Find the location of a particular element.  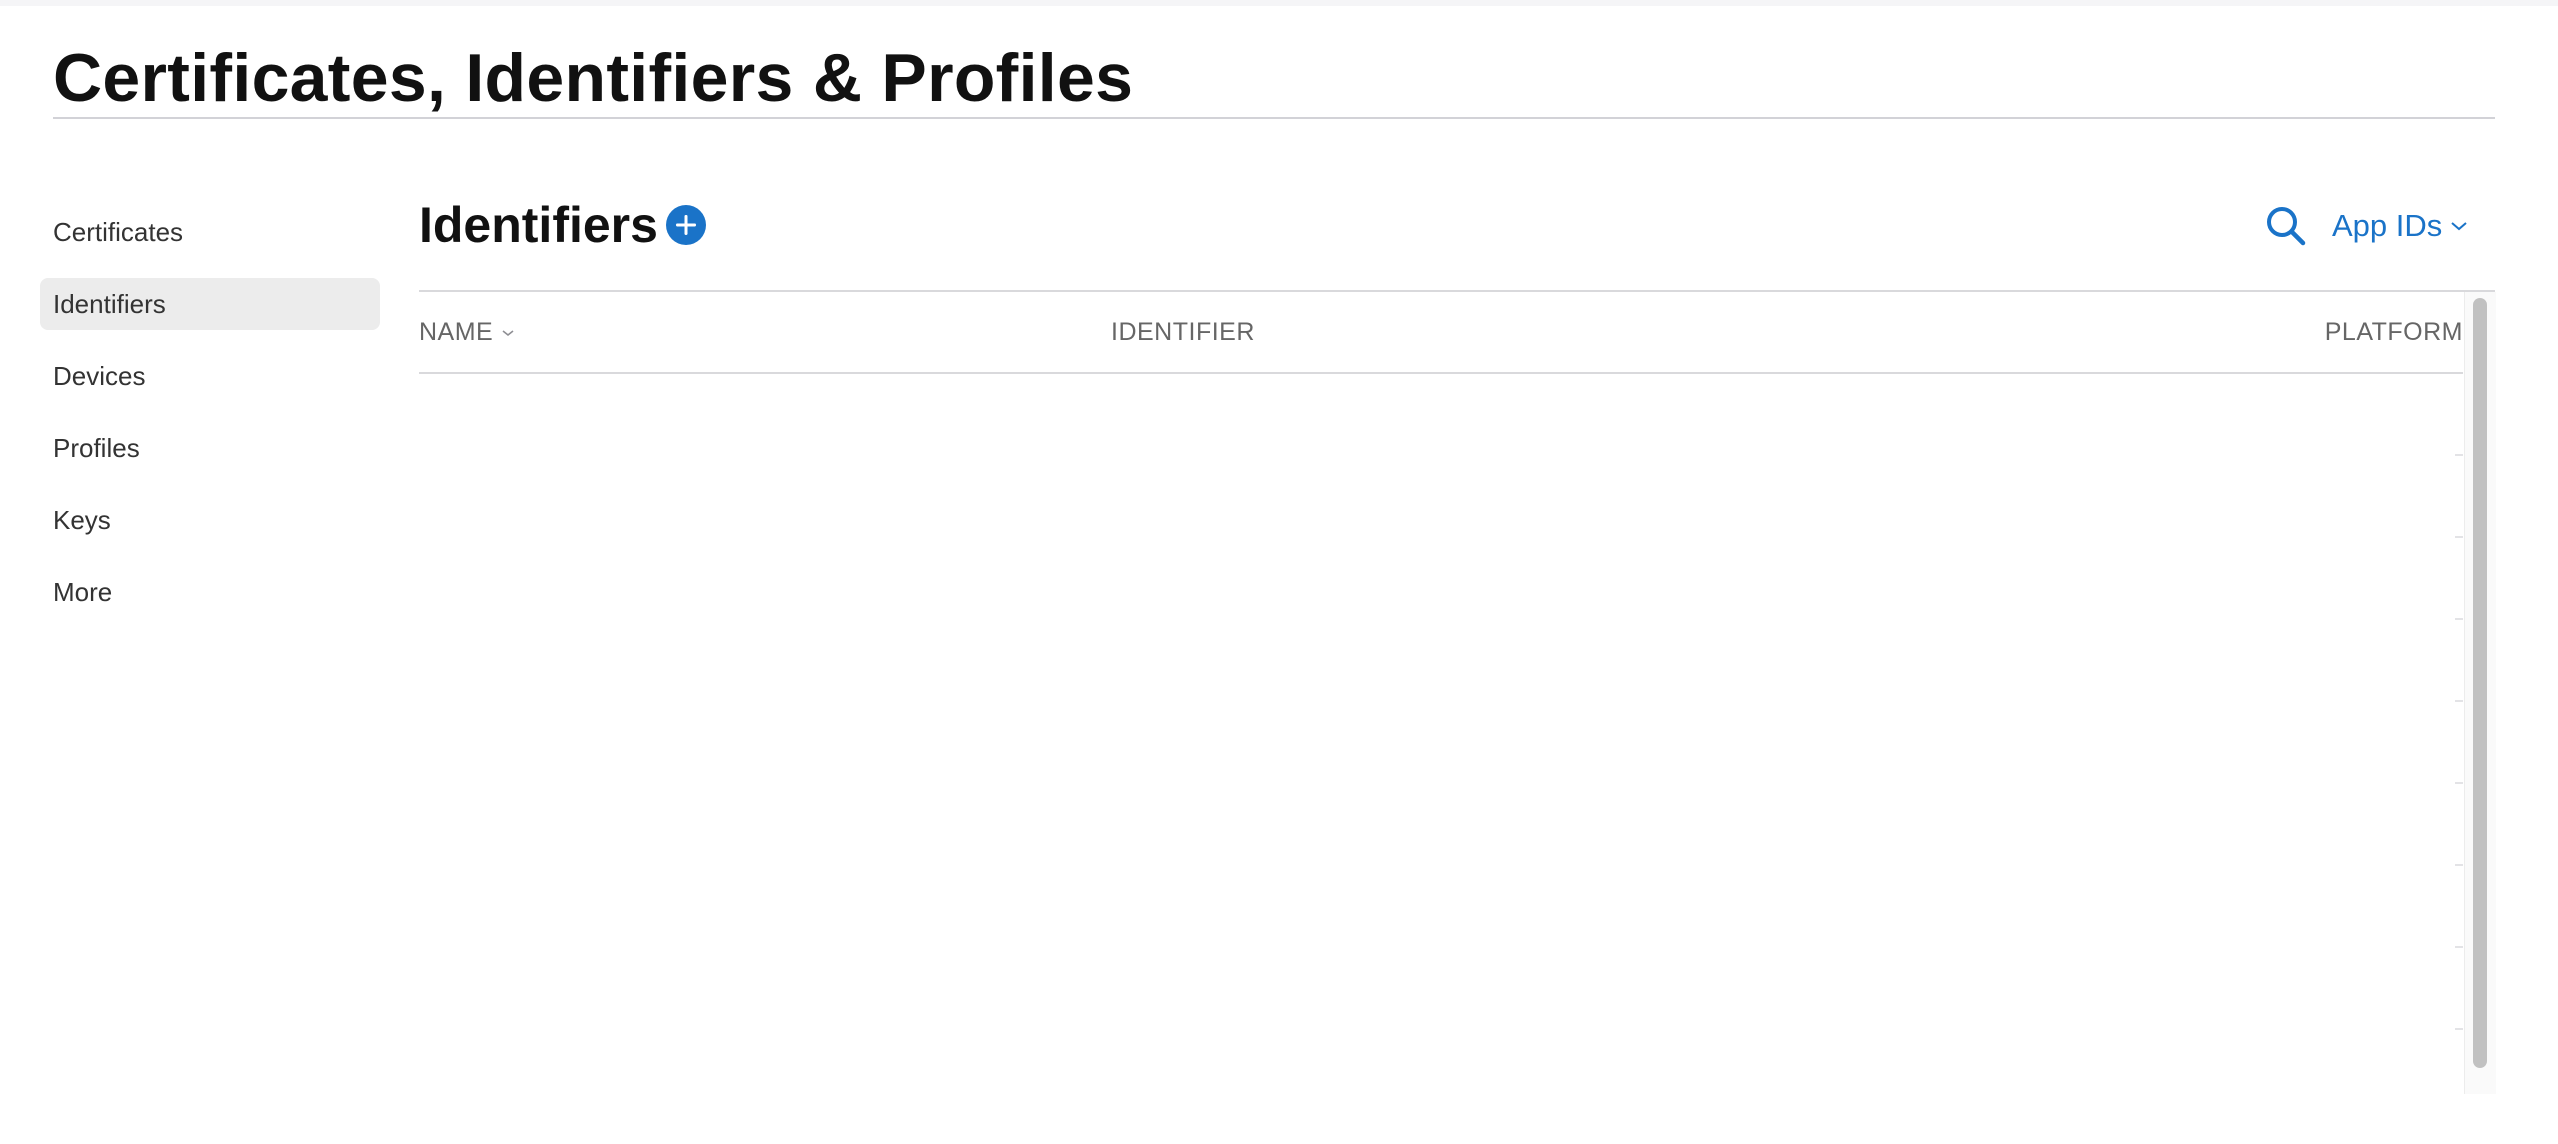

sidebar-item-label: Devices is located at coordinates (99, 376).